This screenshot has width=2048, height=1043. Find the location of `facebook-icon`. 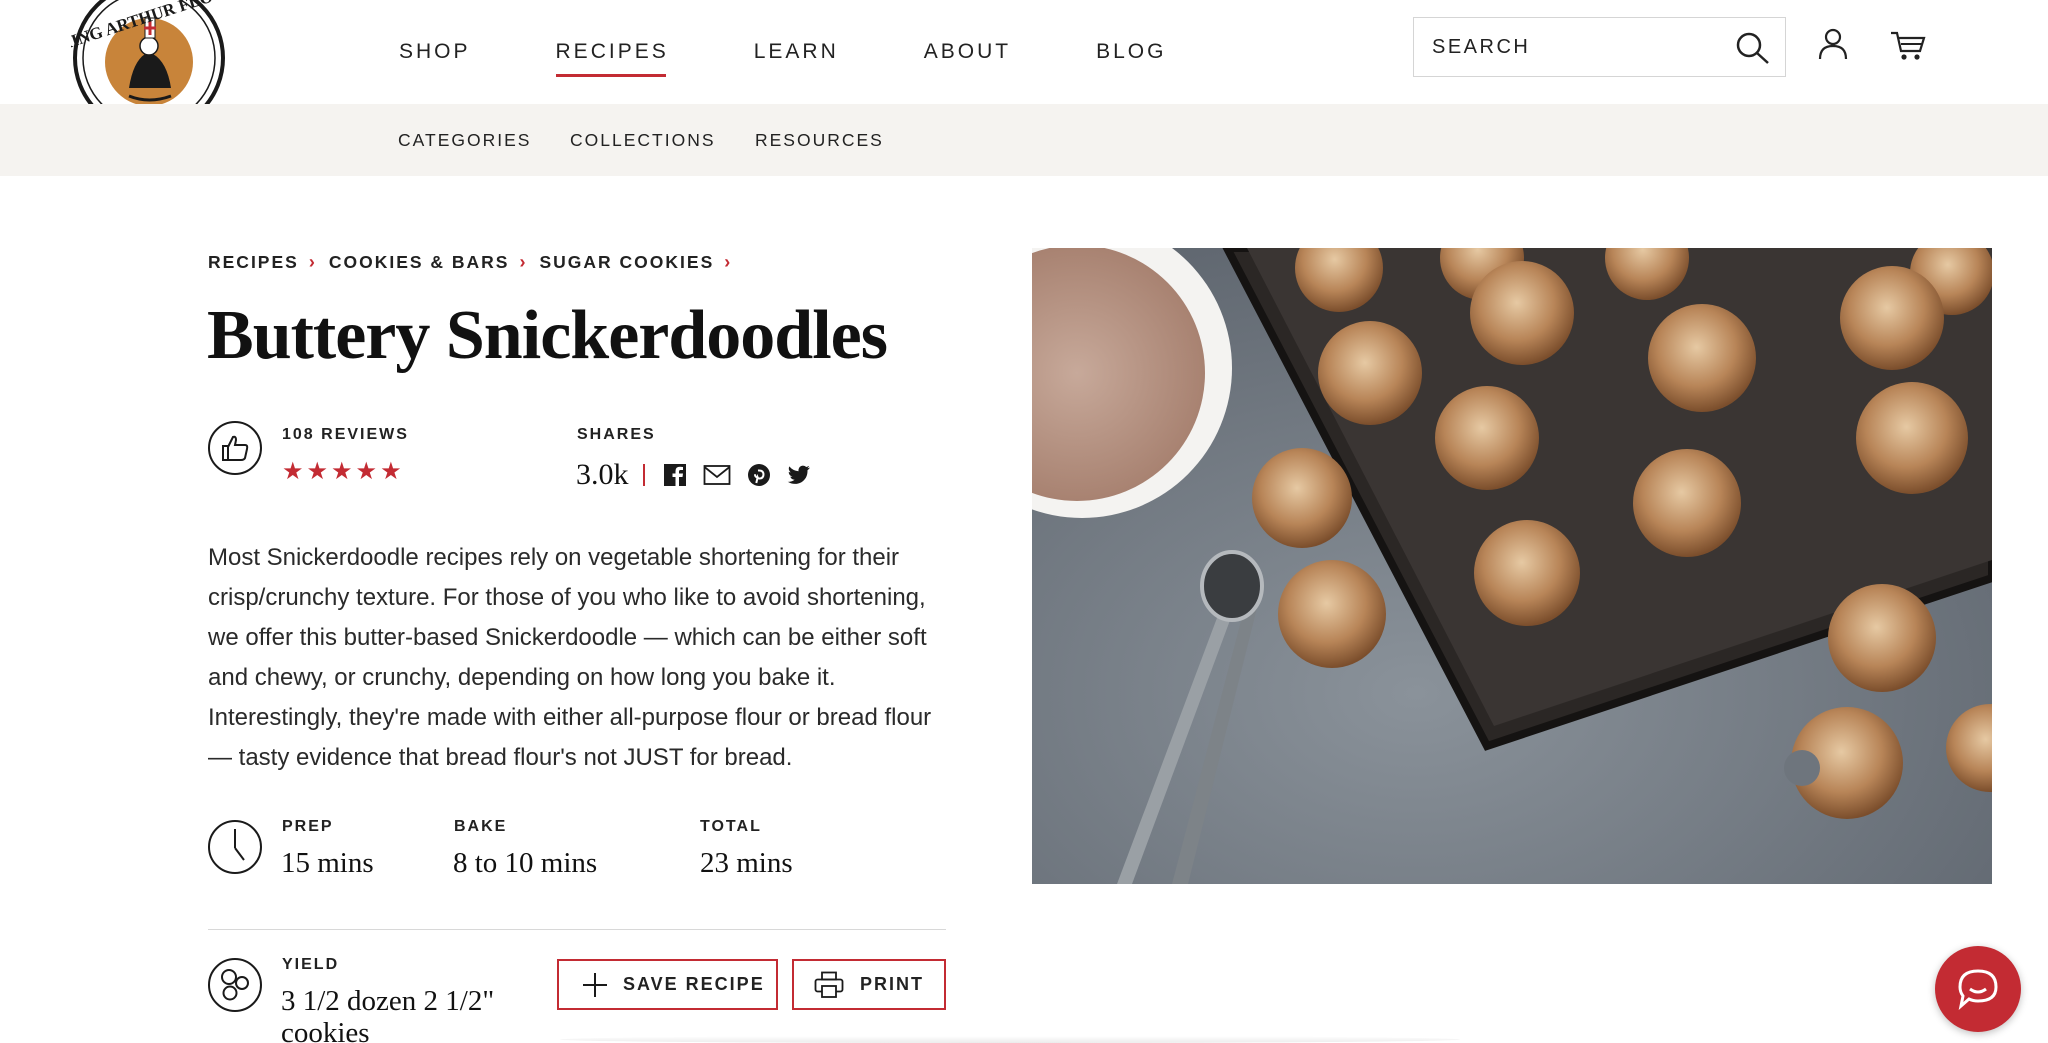

facebook-icon is located at coordinates (675, 475).